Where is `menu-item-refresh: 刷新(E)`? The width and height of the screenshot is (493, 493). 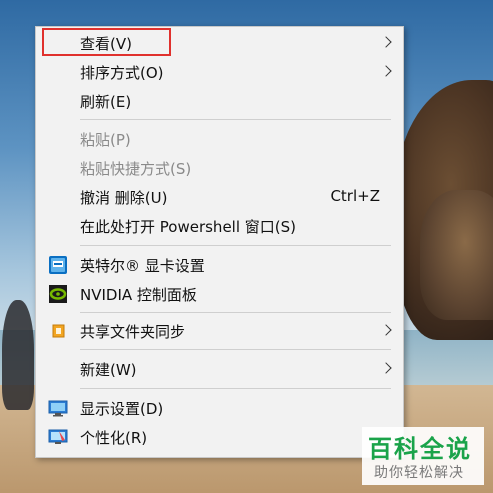 menu-item-refresh: 刷新(E) is located at coordinates (219, 101).